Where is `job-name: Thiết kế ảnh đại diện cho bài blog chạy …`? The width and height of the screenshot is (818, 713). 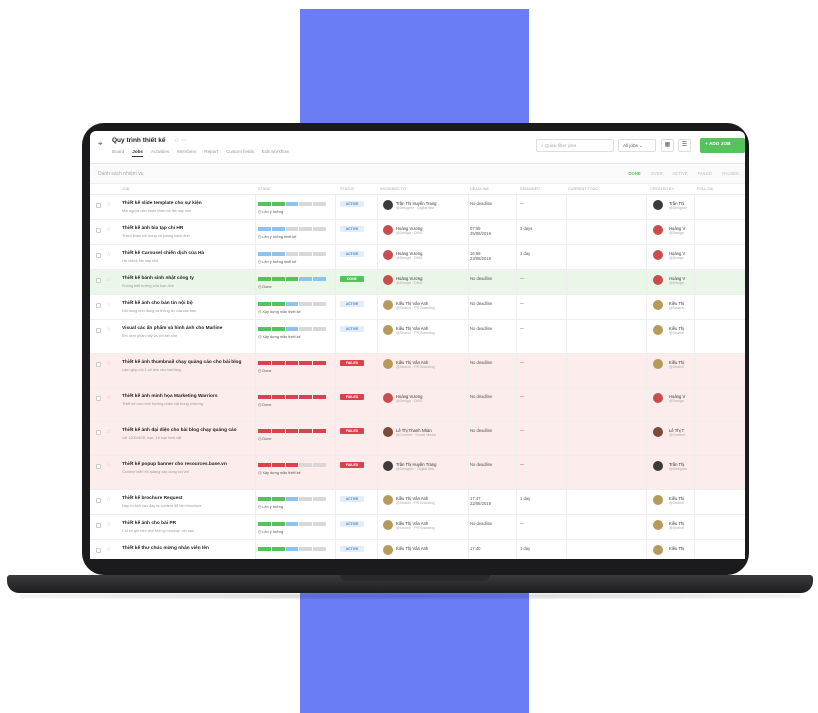
job-name: Thiết kế ảnh đại diện cho bài blog chạy … is located at coordinates (184, 434).